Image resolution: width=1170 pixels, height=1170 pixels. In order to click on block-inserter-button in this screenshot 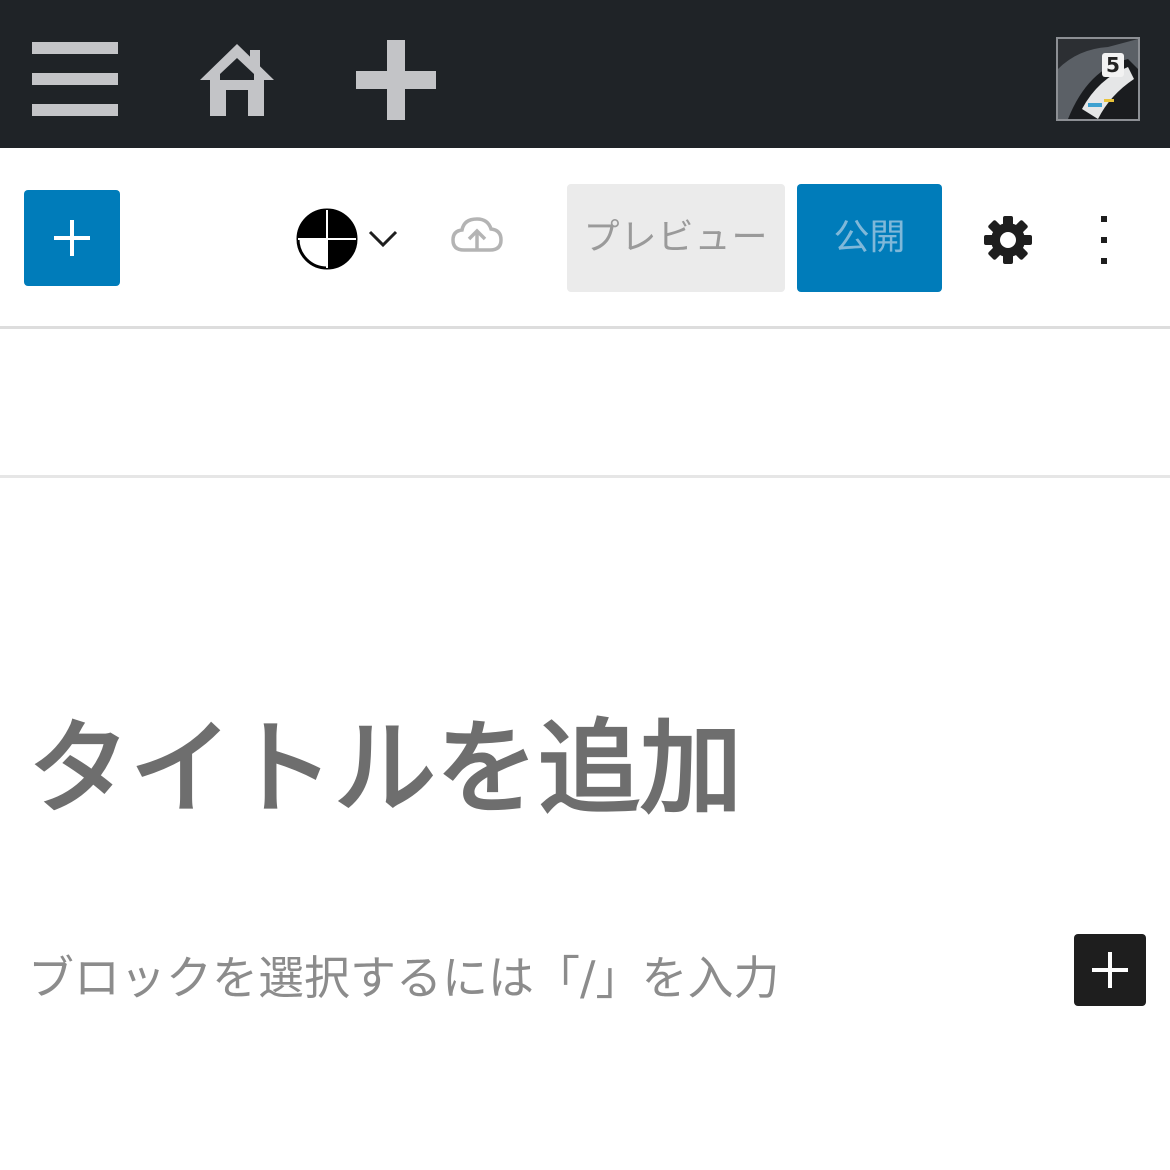, I will do `click(72, 238)`.